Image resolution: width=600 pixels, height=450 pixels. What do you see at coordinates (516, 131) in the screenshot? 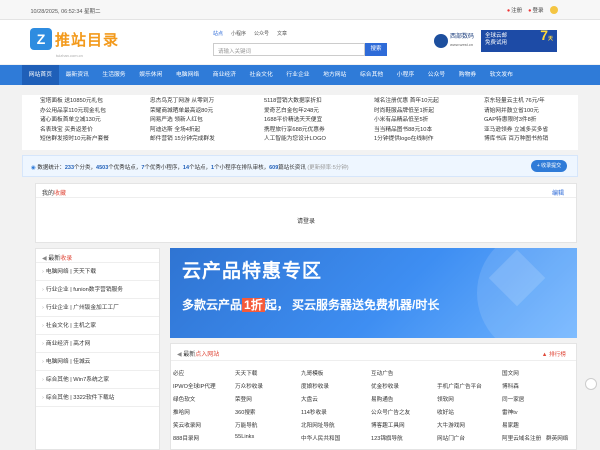
I see `promo-link: 亚马逊领券 立减多买多省` at bounding box center [516, 131].